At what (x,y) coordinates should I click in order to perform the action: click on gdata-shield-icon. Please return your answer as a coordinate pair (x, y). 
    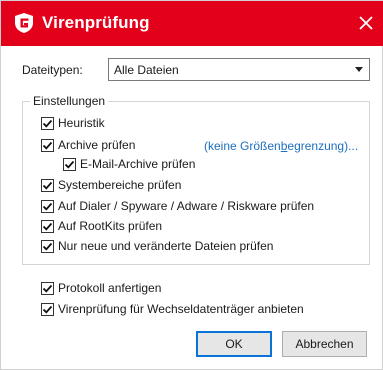
    Looking at the image, I should click on (24, 23).